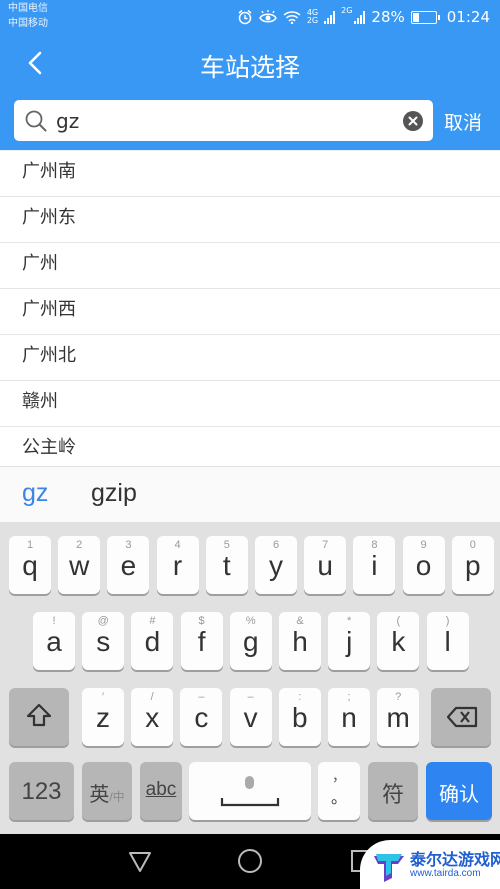  Describe the element at coordinates (338, 798) in the screenshot. I see `period-label: 。` at that location.